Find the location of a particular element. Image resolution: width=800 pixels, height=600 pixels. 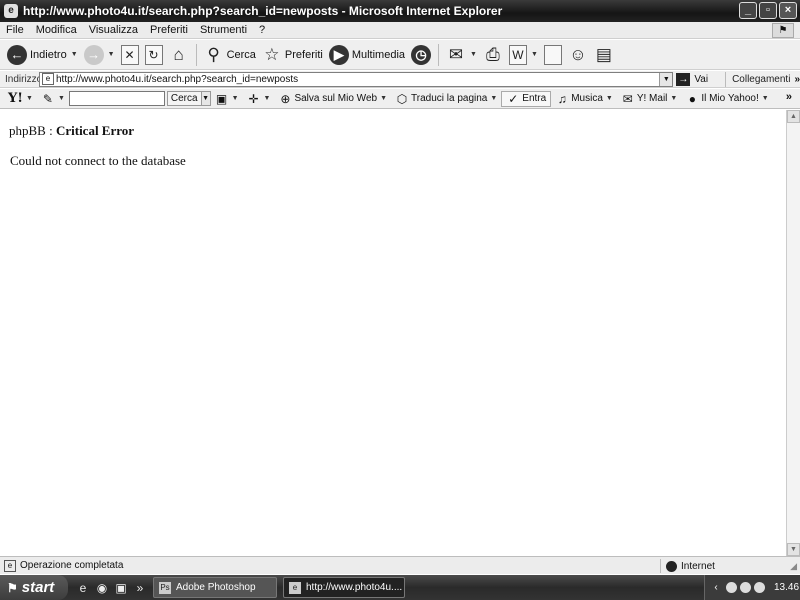

layout-dropdown-icon: ▼ is located at coordinates (235, 98).